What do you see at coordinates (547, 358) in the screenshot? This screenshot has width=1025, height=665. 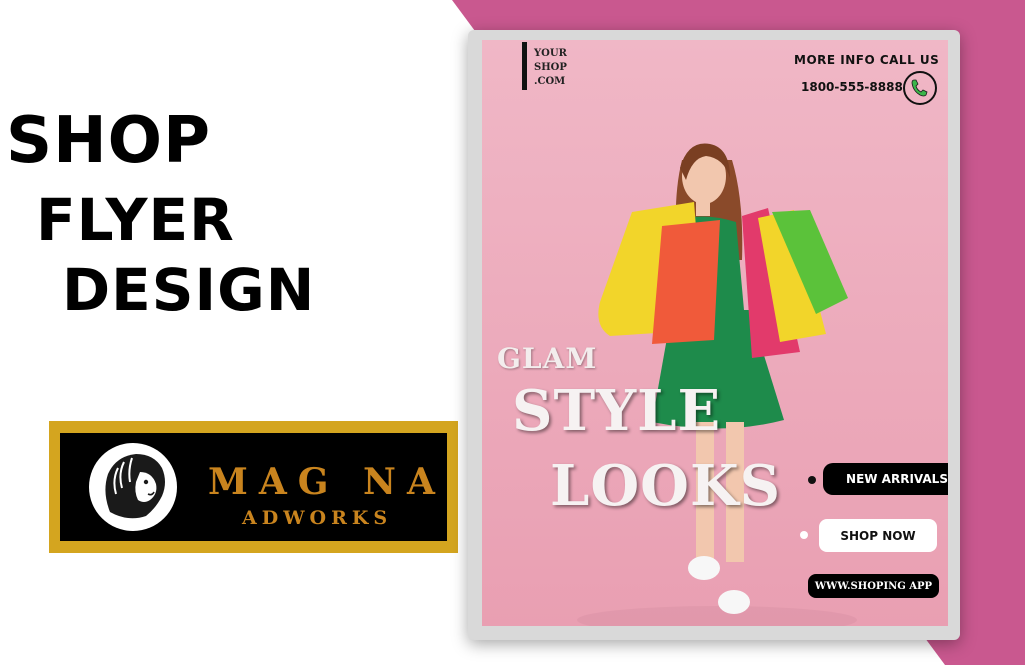 I see `headline-glam: GLAM` at bounding box center [547, 358].